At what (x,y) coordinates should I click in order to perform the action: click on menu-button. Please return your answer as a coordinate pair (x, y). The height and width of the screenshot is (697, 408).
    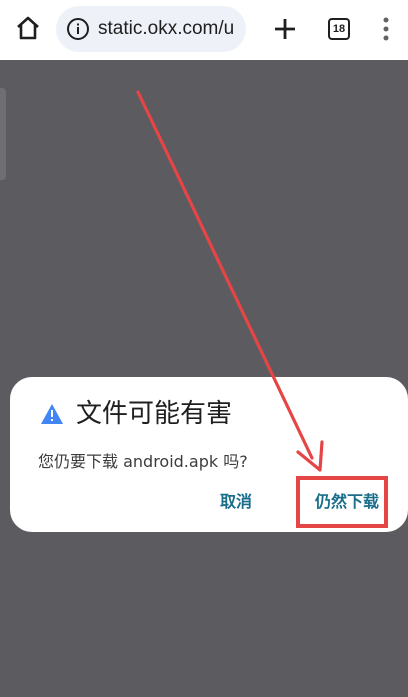
    Looking at the image, I should click on (386, 29).